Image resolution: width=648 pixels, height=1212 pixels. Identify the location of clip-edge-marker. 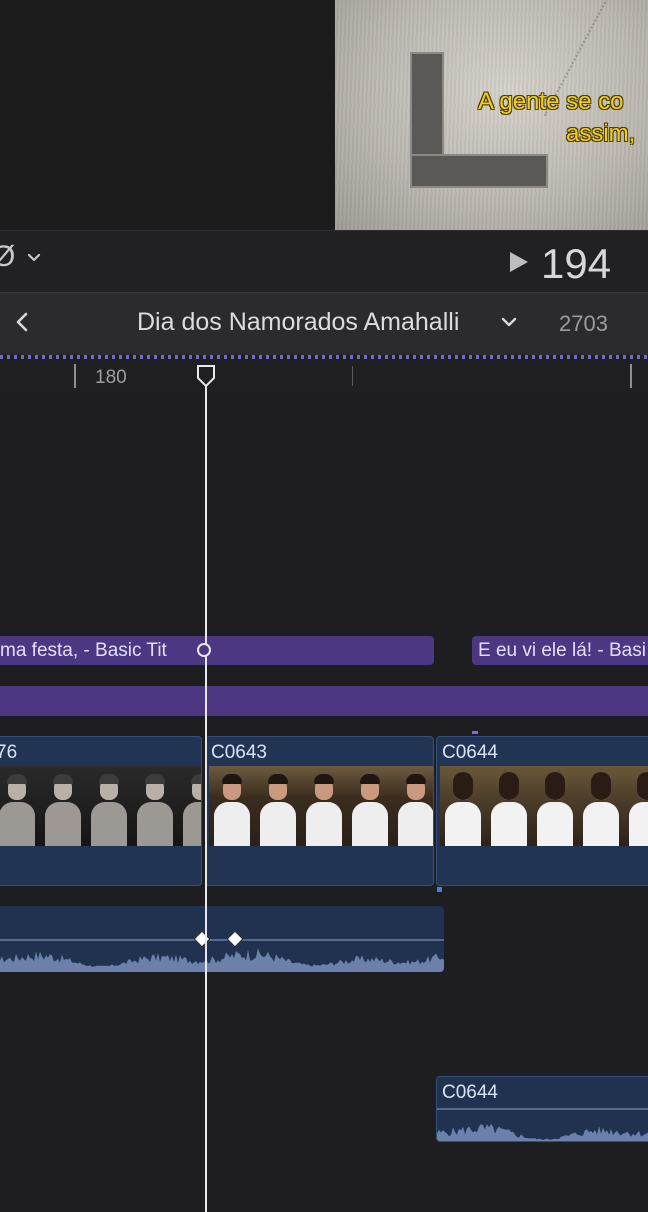
(439, 889).